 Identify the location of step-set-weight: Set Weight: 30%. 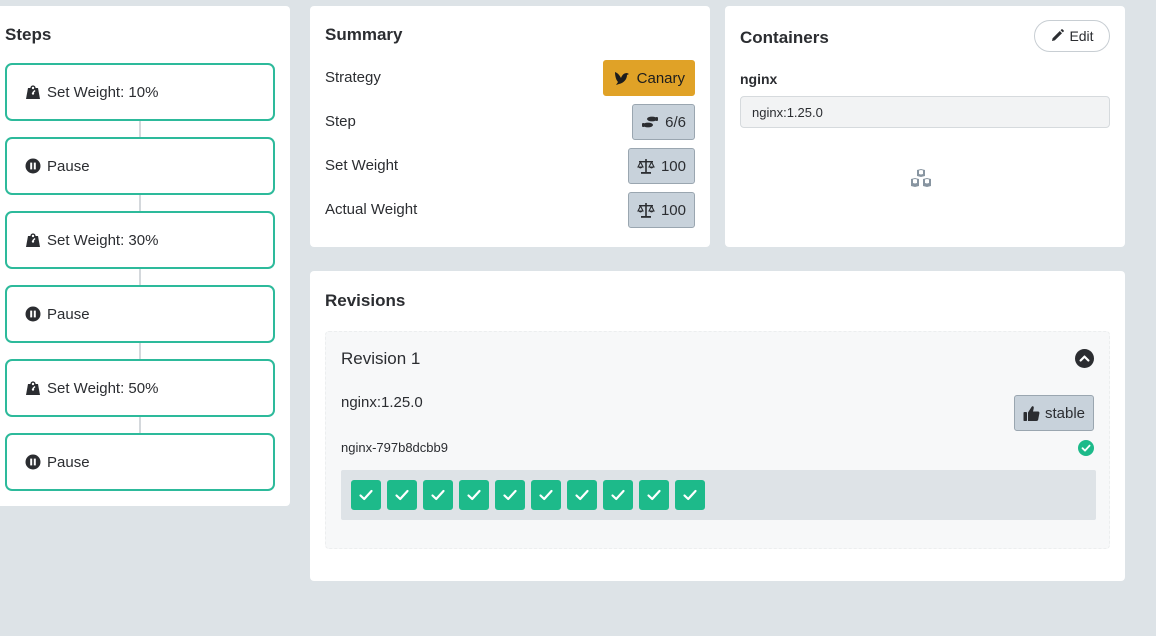
(140, 240).